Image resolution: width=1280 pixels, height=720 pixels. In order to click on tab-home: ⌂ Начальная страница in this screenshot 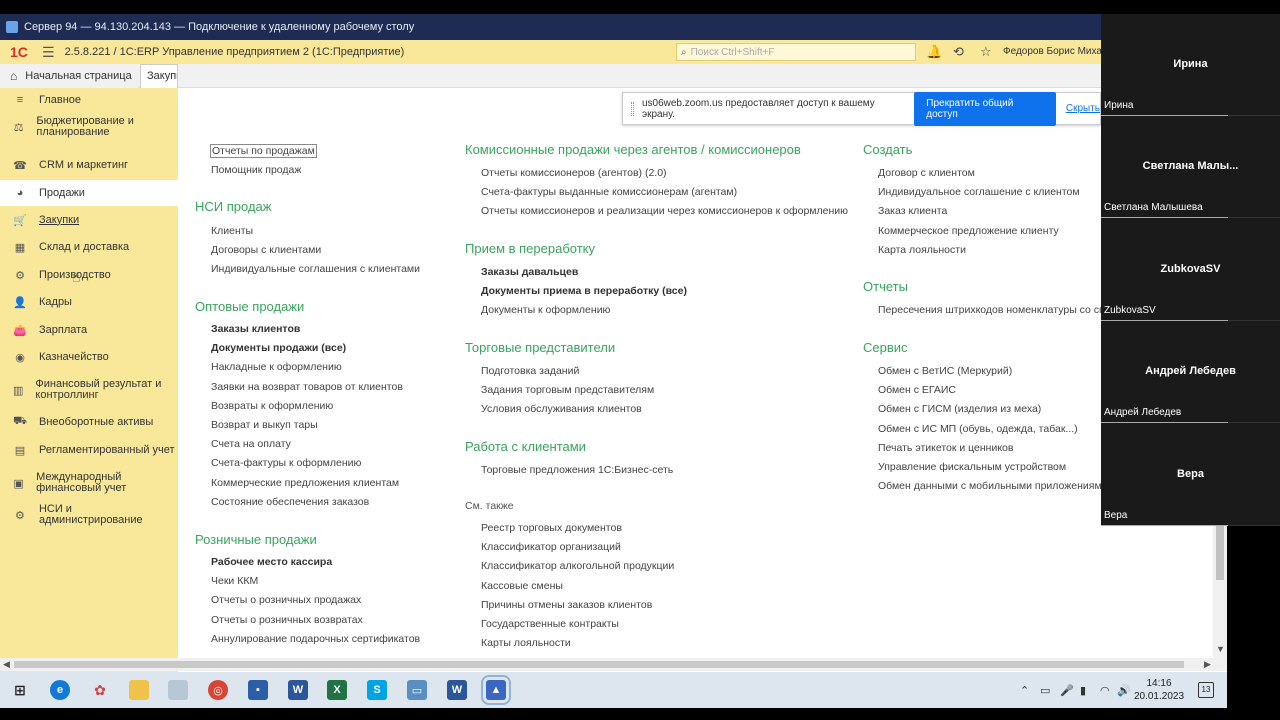, I will do `click(69, 76)`.